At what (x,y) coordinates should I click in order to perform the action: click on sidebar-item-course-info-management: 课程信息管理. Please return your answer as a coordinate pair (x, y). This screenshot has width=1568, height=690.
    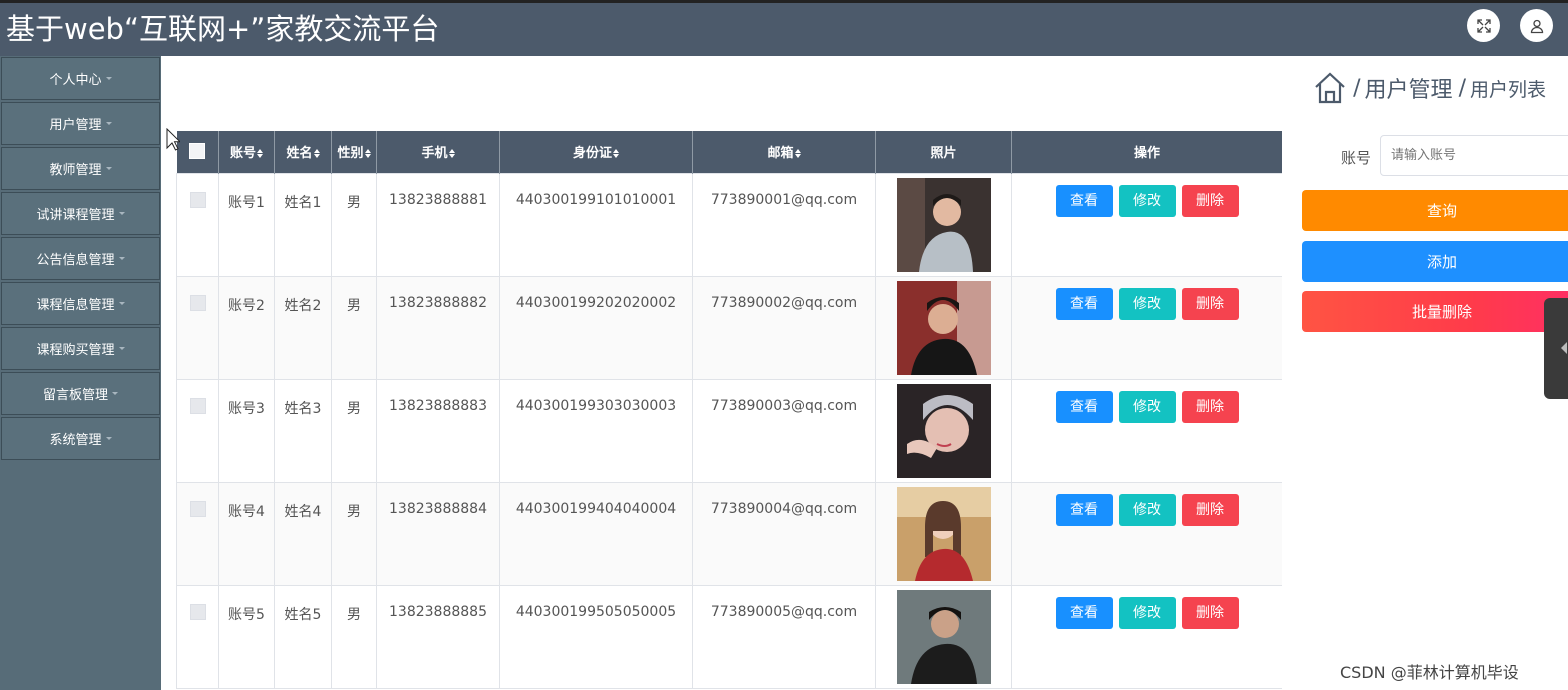
    Looking at the image, I should click on (80, 303).